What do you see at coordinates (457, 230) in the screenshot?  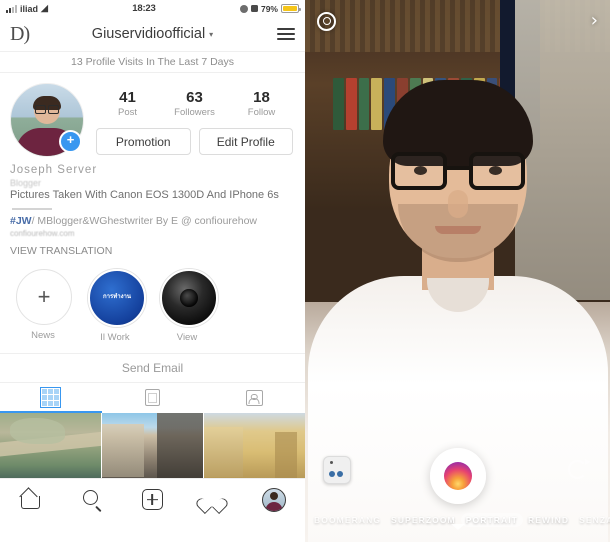 I see `subject-mouth` at bounding box center [457, 230].